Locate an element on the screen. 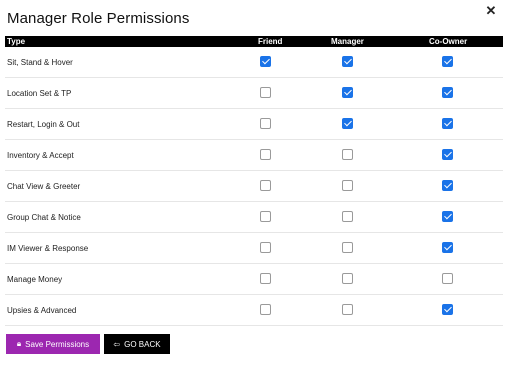 The width and height of the screenshot is (512, 373). save-button-label: Save Permissions is located at coordinates (57, 344).